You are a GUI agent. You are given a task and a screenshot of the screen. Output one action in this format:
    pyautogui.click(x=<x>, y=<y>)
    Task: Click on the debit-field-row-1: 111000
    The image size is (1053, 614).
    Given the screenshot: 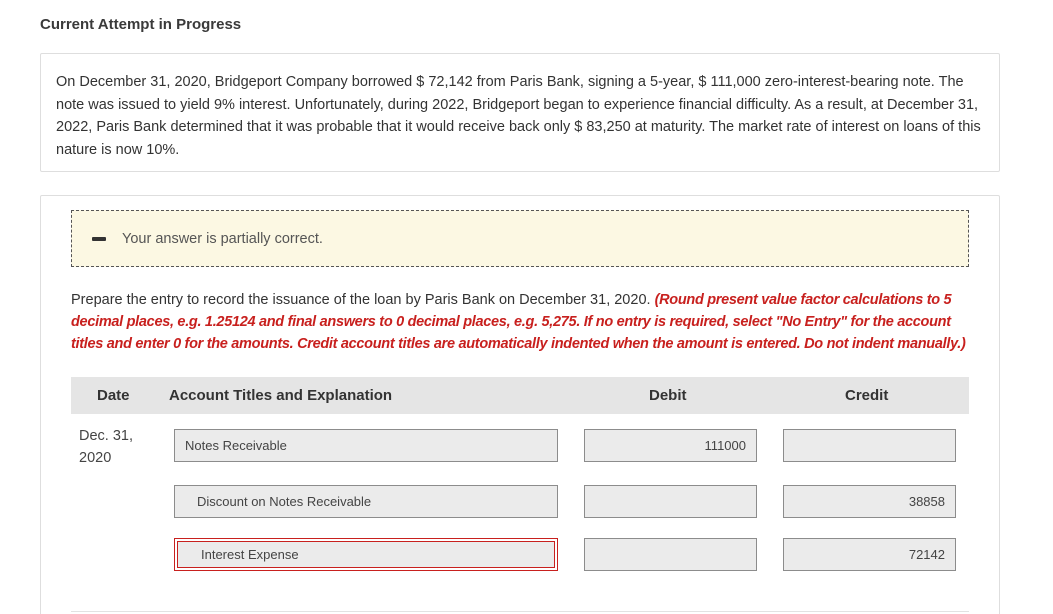 What is the action you would take?
    pyautogui.click(x=670, y=445)
    